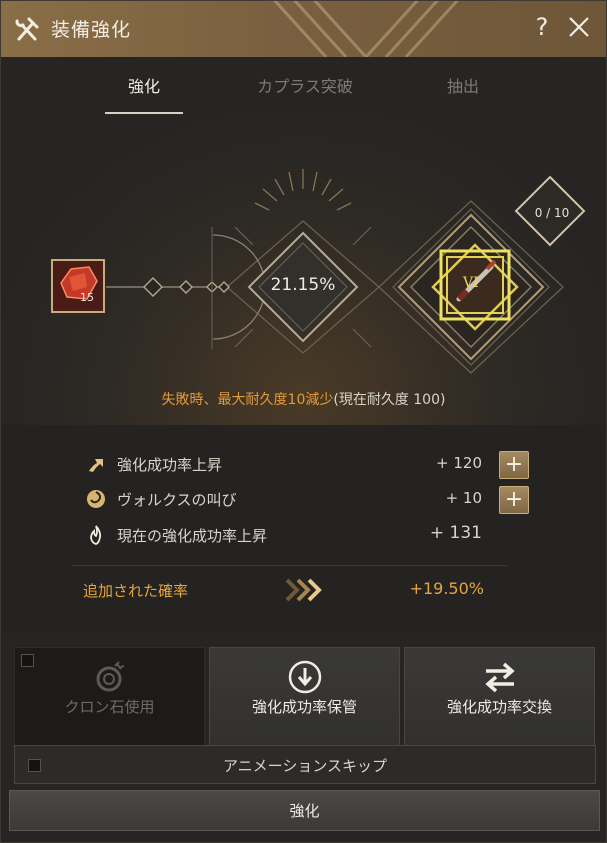 The height and width of the screenshot is (843, 607). Describe the element at coordinates (499, 677) in the screenshot. I see `swap-arrows-icon` at that location.